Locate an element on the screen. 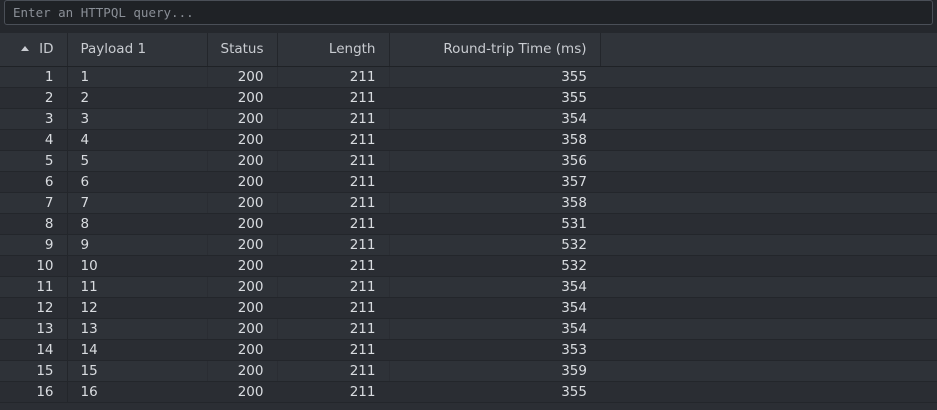 This screenshot has height=410, width=937. cell-payload: 5 is located at coordinates (137, 161).